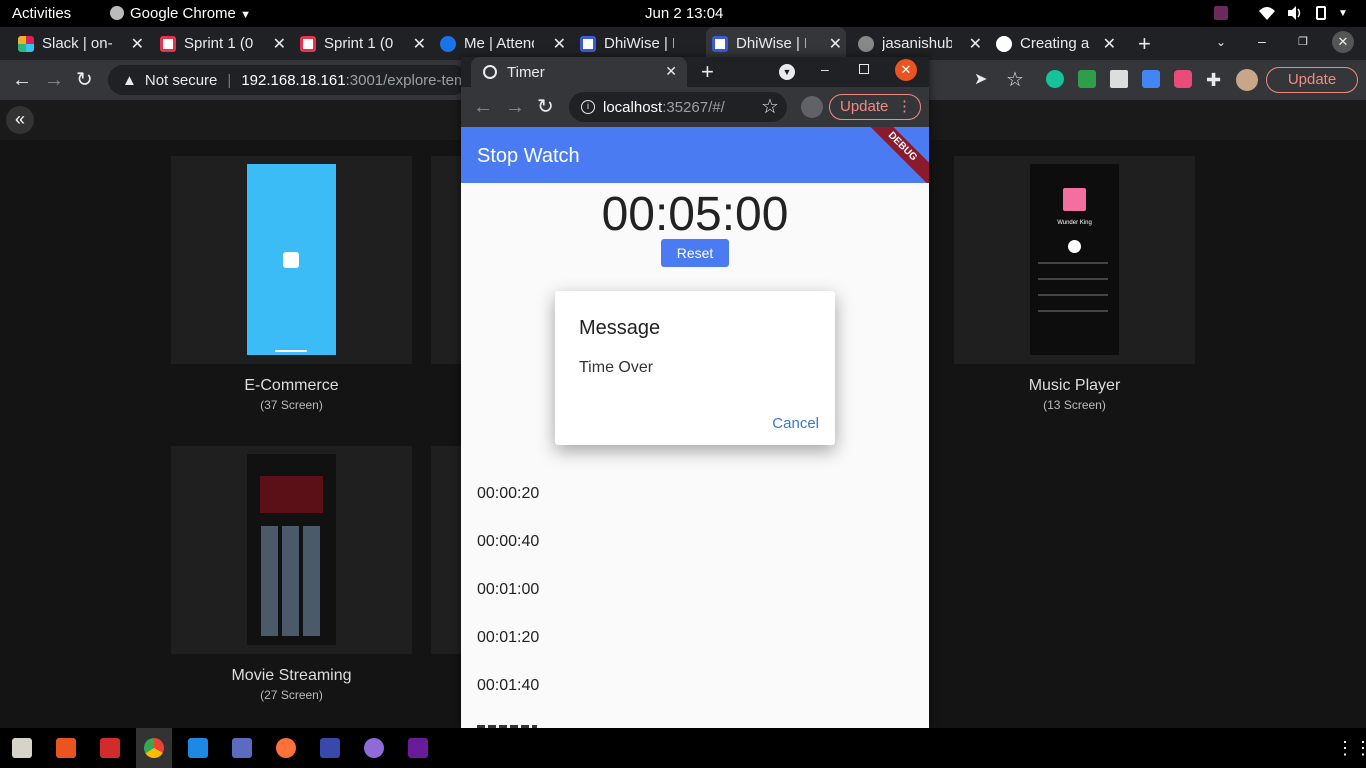  I want to click on tab-label: Me | Attend, so click(499, 43).